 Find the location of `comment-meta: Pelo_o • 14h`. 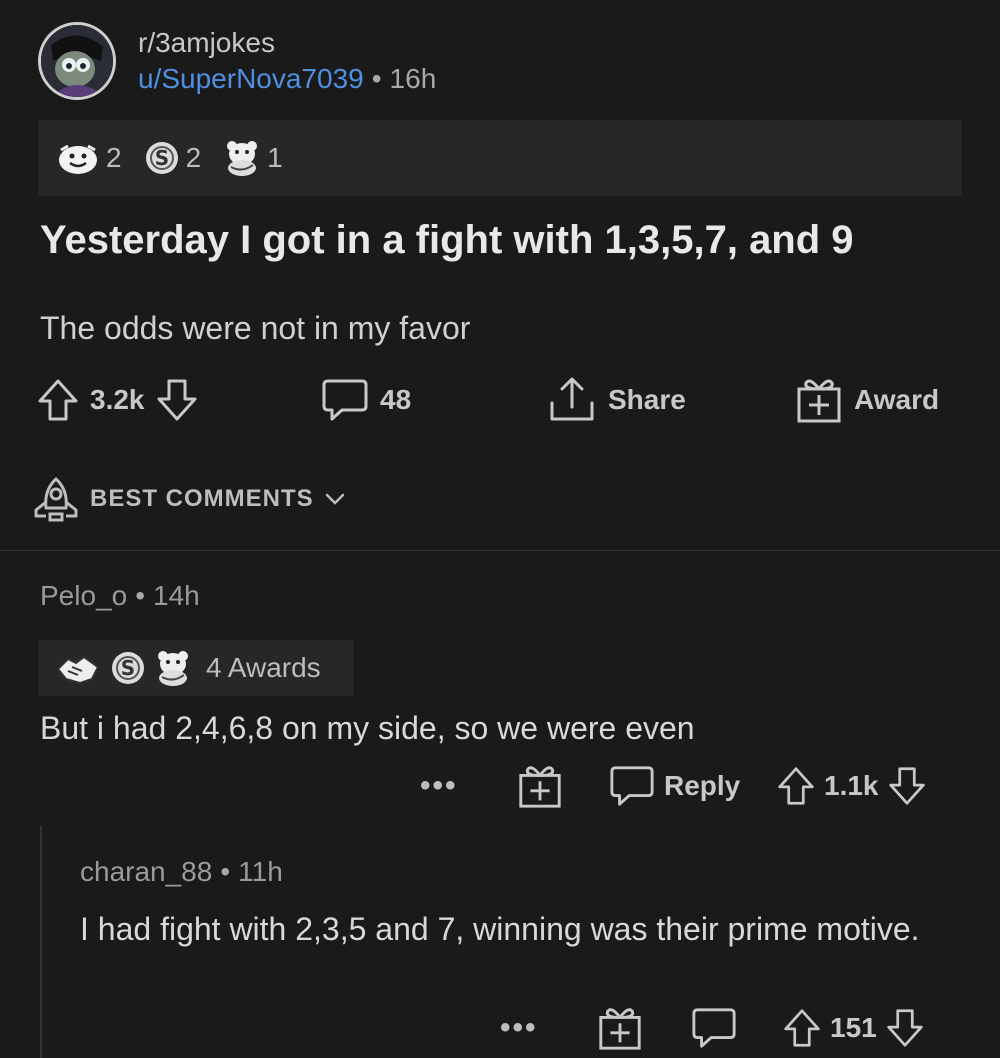

comment-meta: Pelo_o • 14h is located at coordinates (120, 596).